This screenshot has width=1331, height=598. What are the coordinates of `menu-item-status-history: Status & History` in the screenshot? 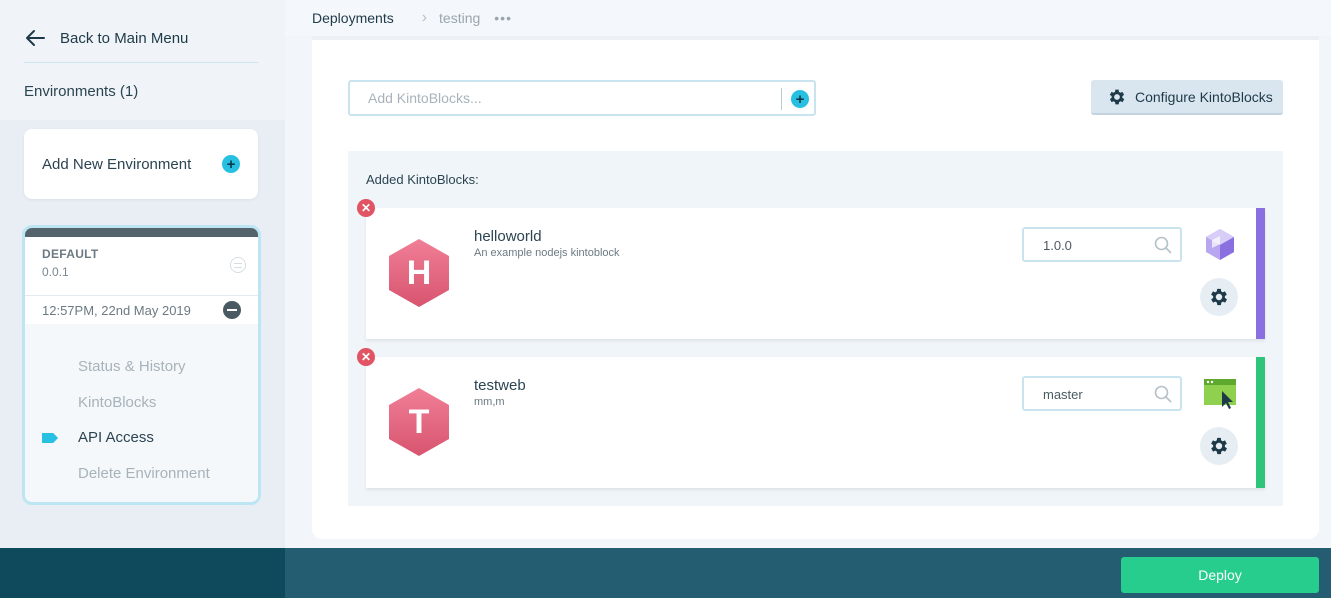 It's located at (141, 367).